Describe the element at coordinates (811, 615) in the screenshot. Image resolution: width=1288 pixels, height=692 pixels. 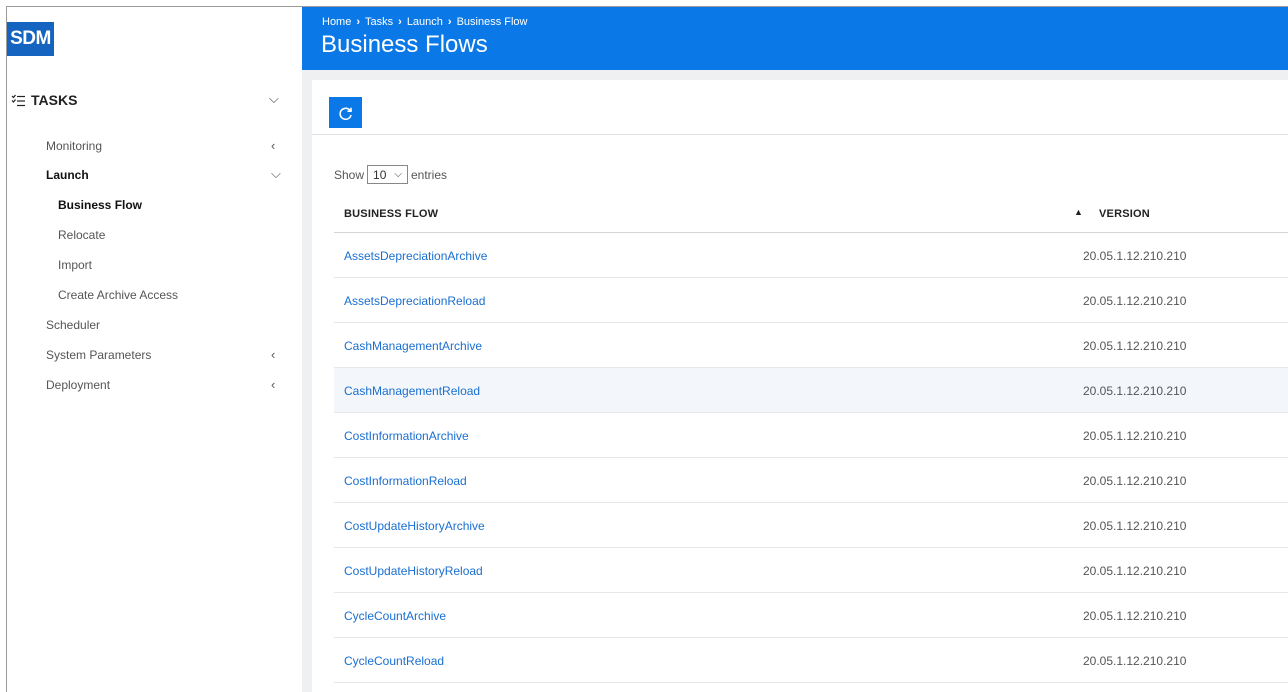
I see `table-row: CycleCountArchive 20.05.1.12.210.210` at that location.